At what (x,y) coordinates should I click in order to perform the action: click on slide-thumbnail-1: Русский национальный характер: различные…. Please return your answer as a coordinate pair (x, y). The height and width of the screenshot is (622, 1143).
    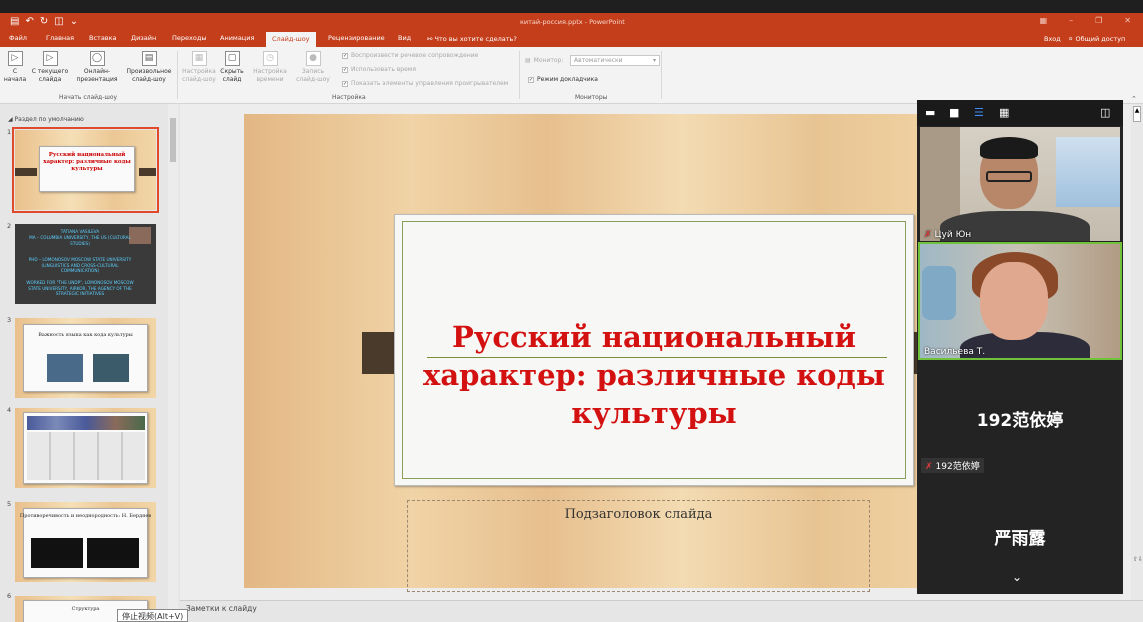
    Looking at the image, I should click on (85, 170).